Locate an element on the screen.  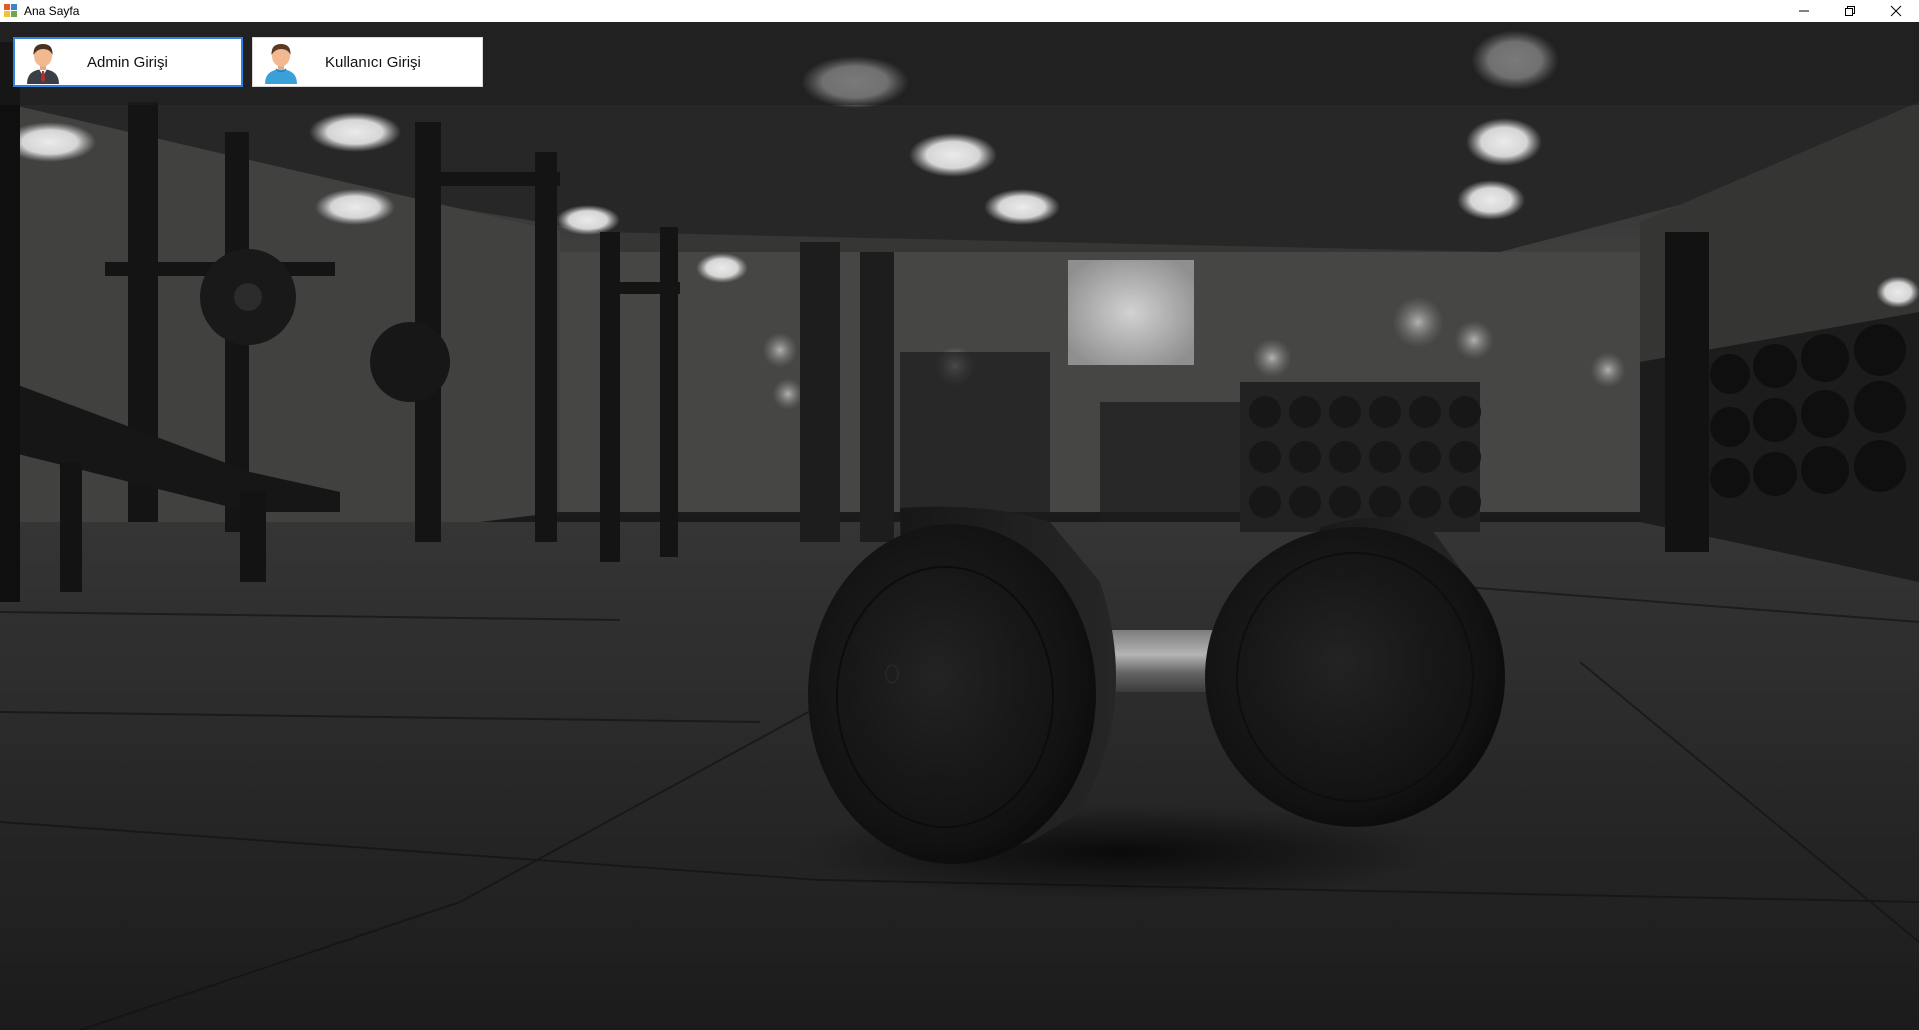
window-controls is located at coordinates (1850, 11).